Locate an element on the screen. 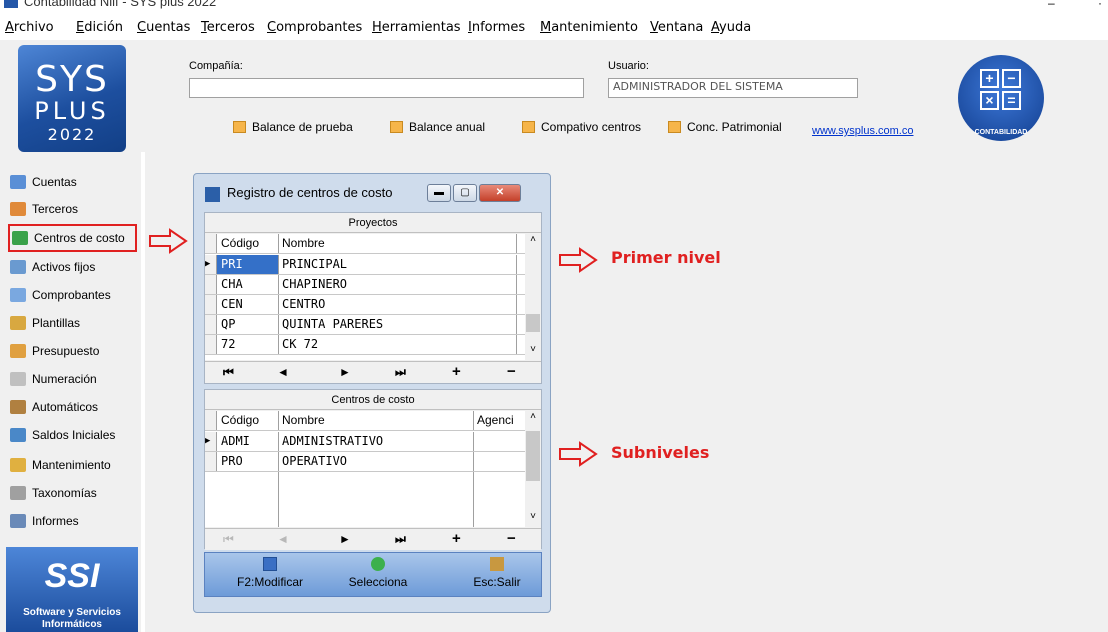  cell-code: 72 is located at coordinates (248, 344).